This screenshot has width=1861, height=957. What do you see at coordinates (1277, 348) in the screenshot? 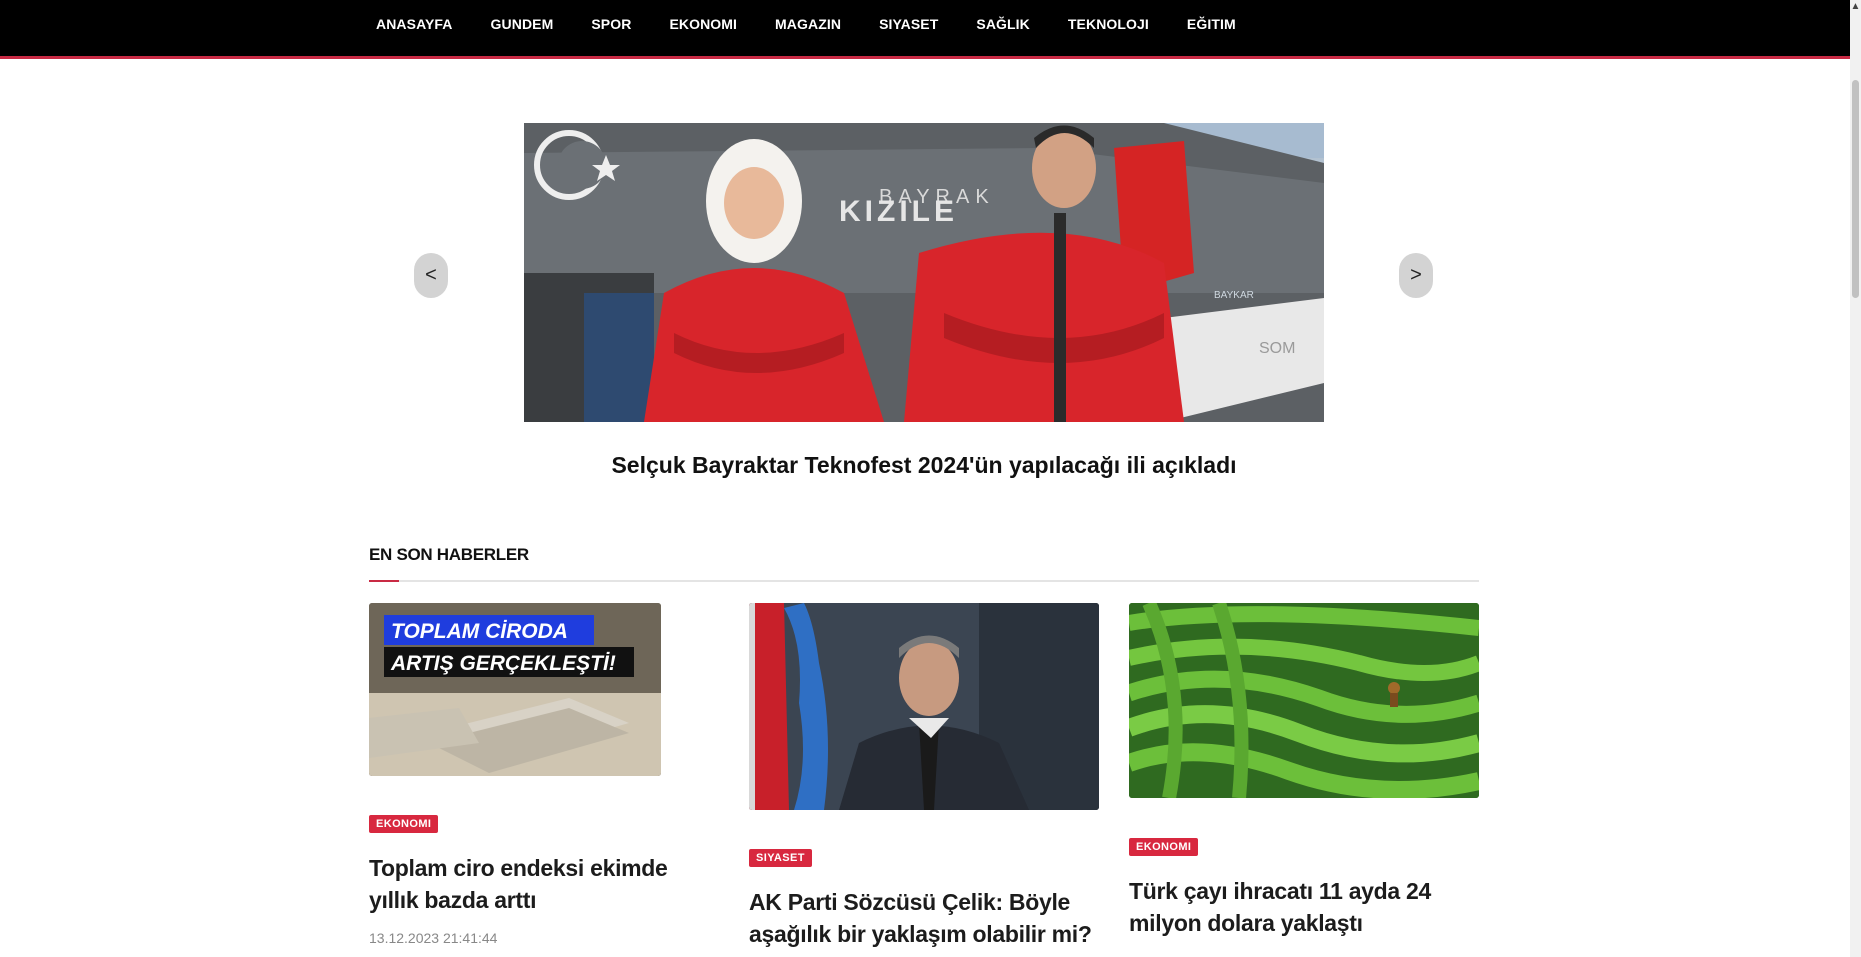
I see `svg-text: SOM` at bounding box center [1277, 348].